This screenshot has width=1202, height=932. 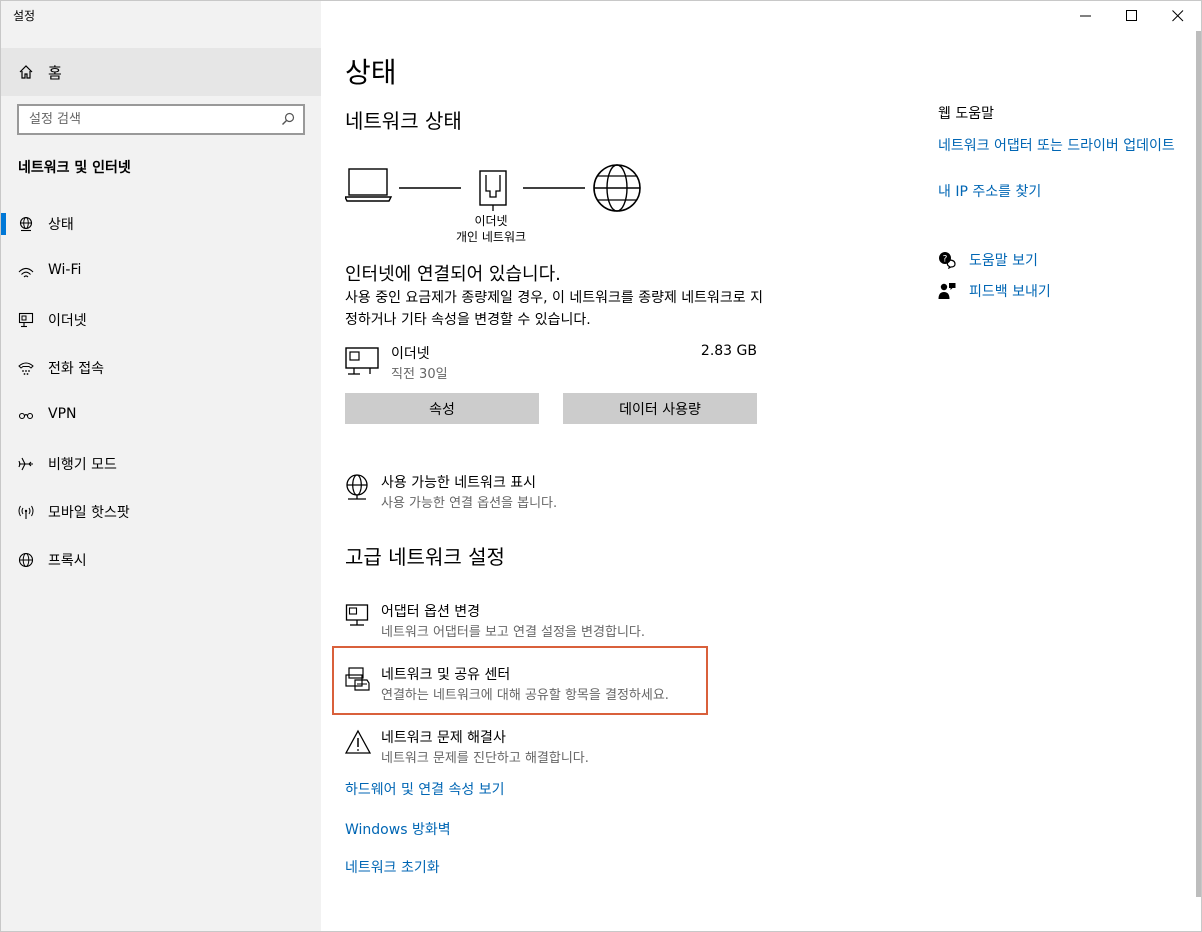 I want to click on laptop-icon, so click(x=369, y=185).